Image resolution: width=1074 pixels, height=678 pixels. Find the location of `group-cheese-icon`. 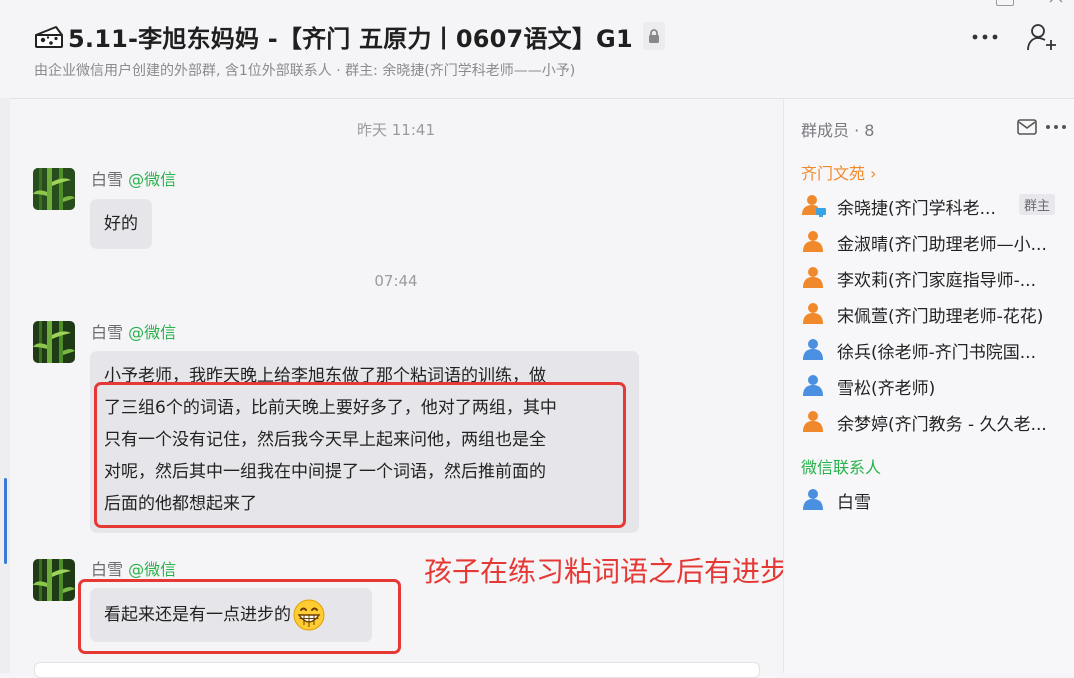

group-cheese-icon is located at coordinates (49, 37).